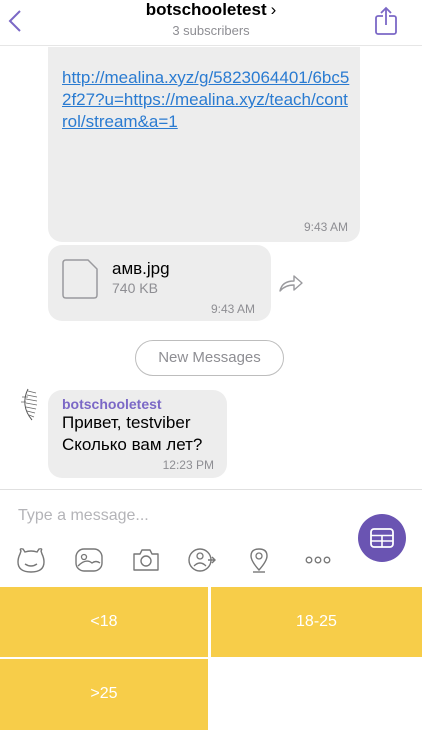 The width and height of the screenshot is (422, 730). I want to click on composer, so click(211, 538).